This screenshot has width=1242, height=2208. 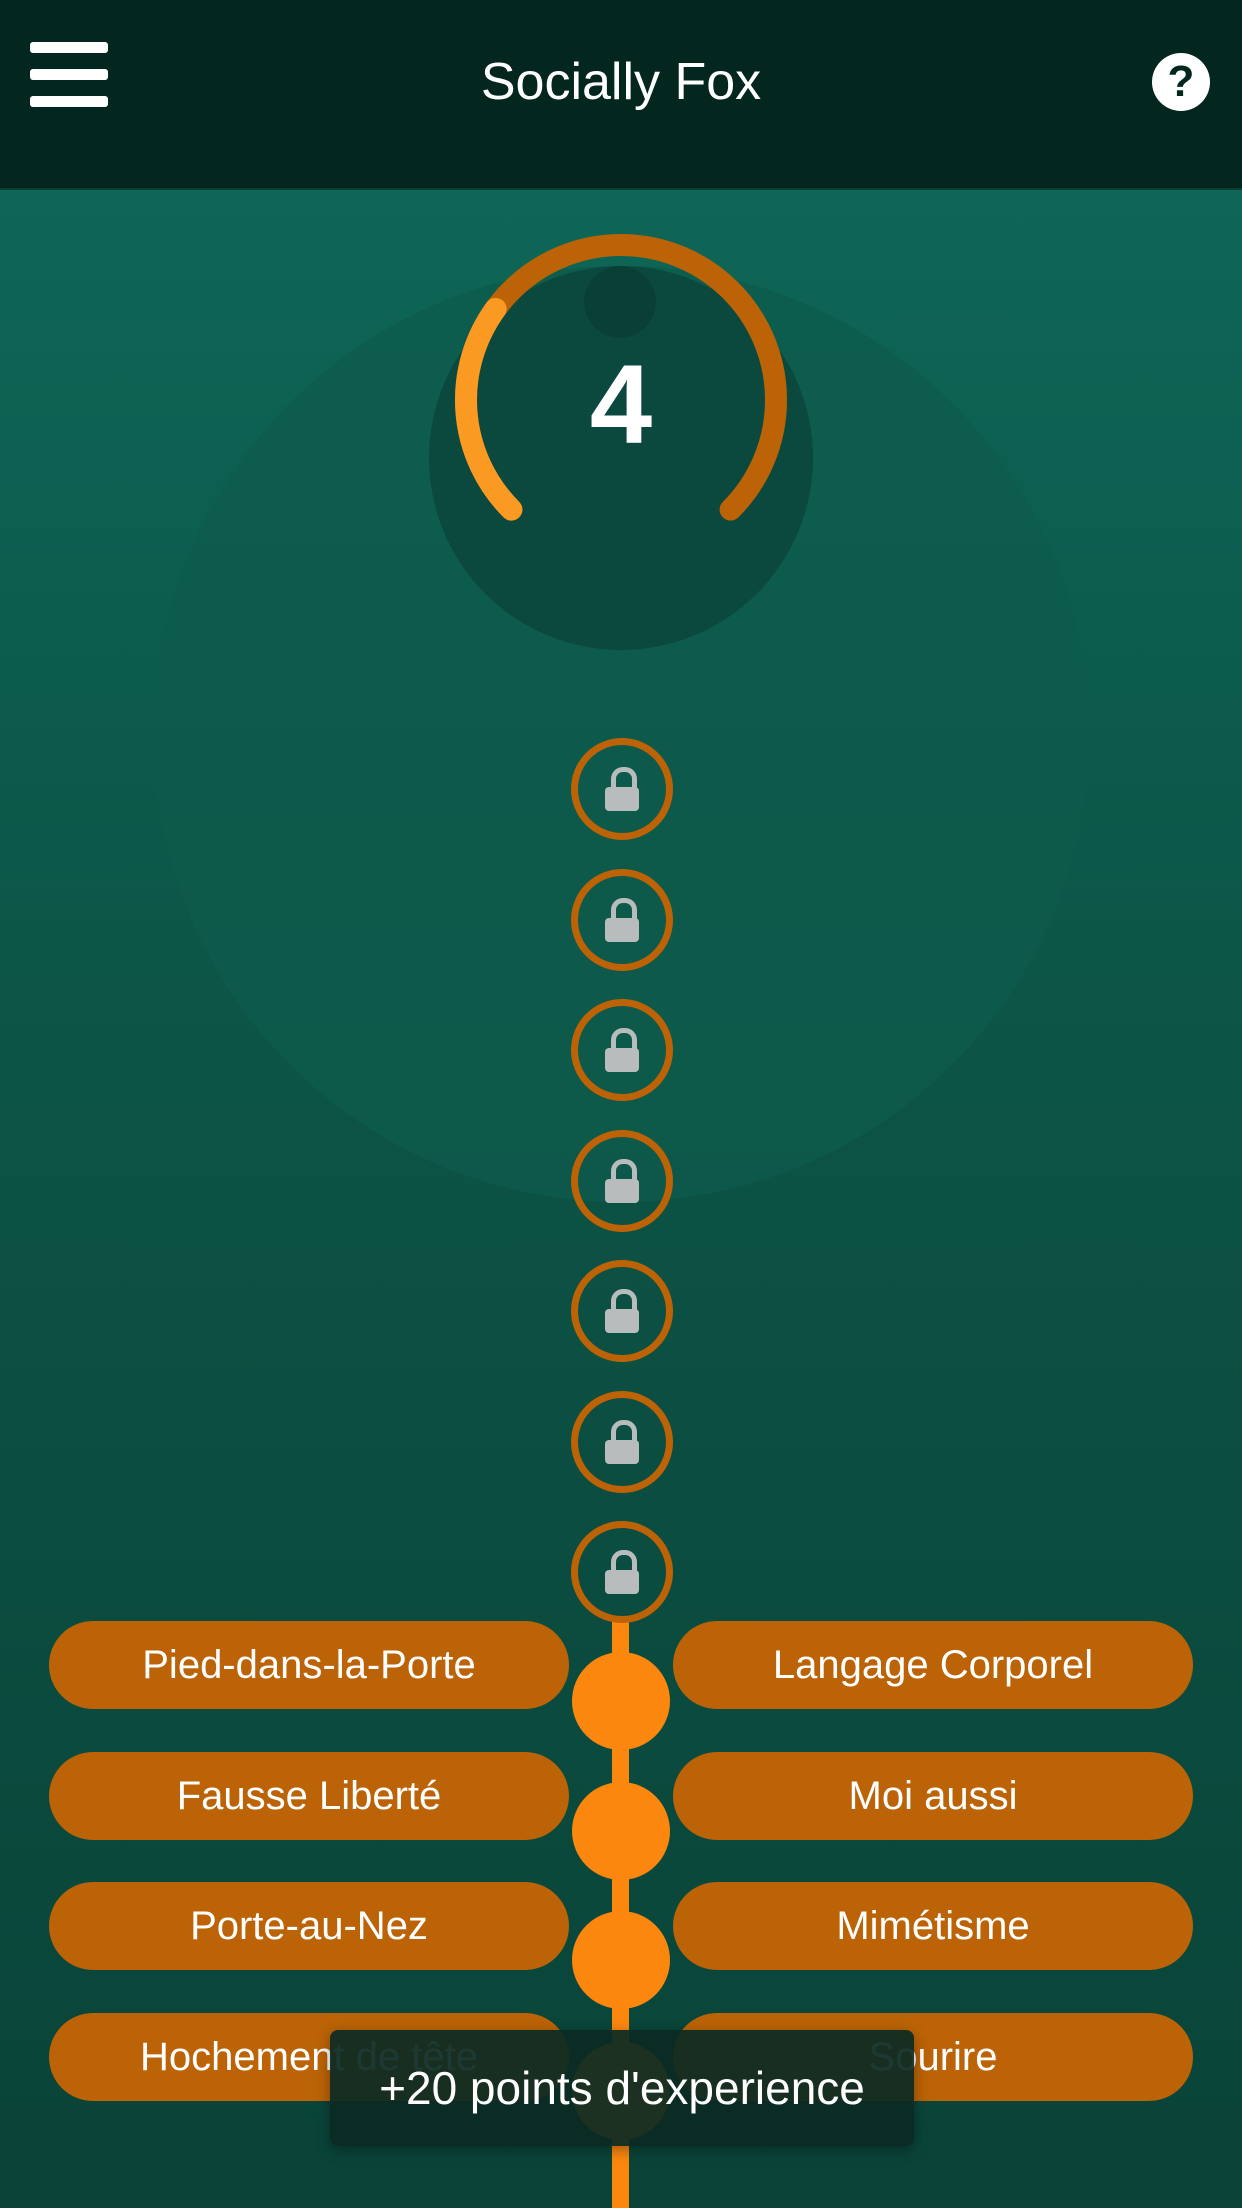 What do you see at coordinates (621, 404) in the screenshot?
I see `level-number: 4` at bounding box center [621, 404].